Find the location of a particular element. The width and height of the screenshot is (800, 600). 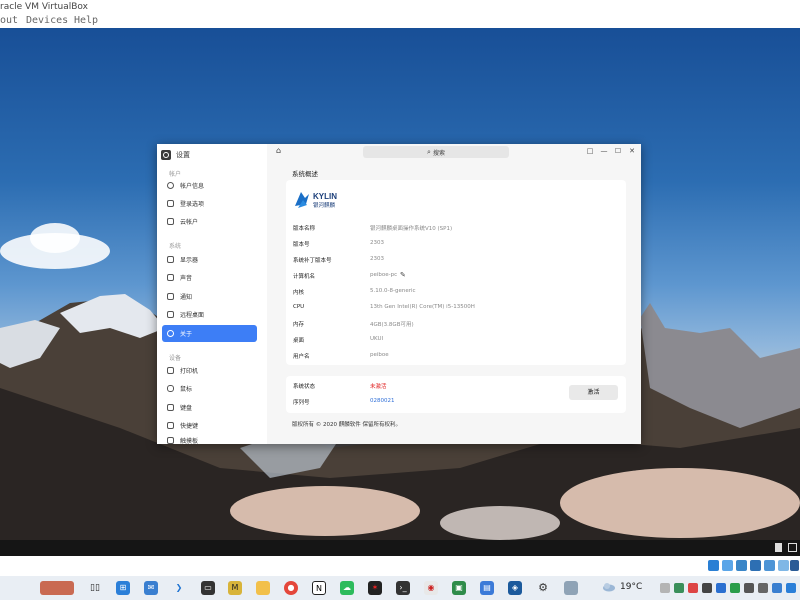

close-button: ✕ is located at coordinates (632, 151).